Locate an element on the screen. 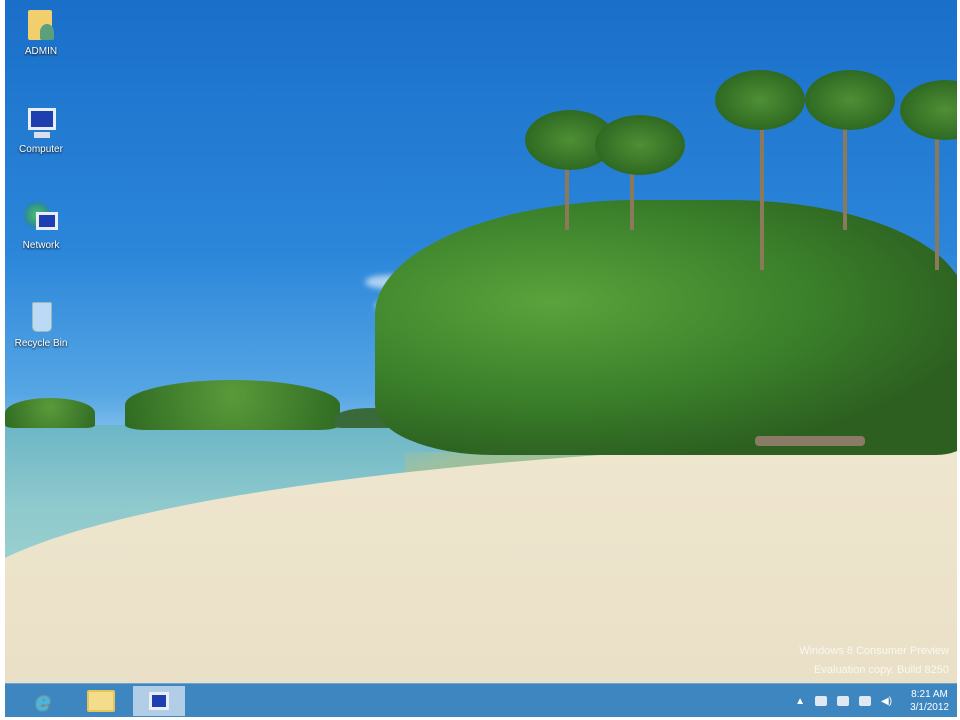  desktop-icon-network: Network is located at coordinates (41, 226).